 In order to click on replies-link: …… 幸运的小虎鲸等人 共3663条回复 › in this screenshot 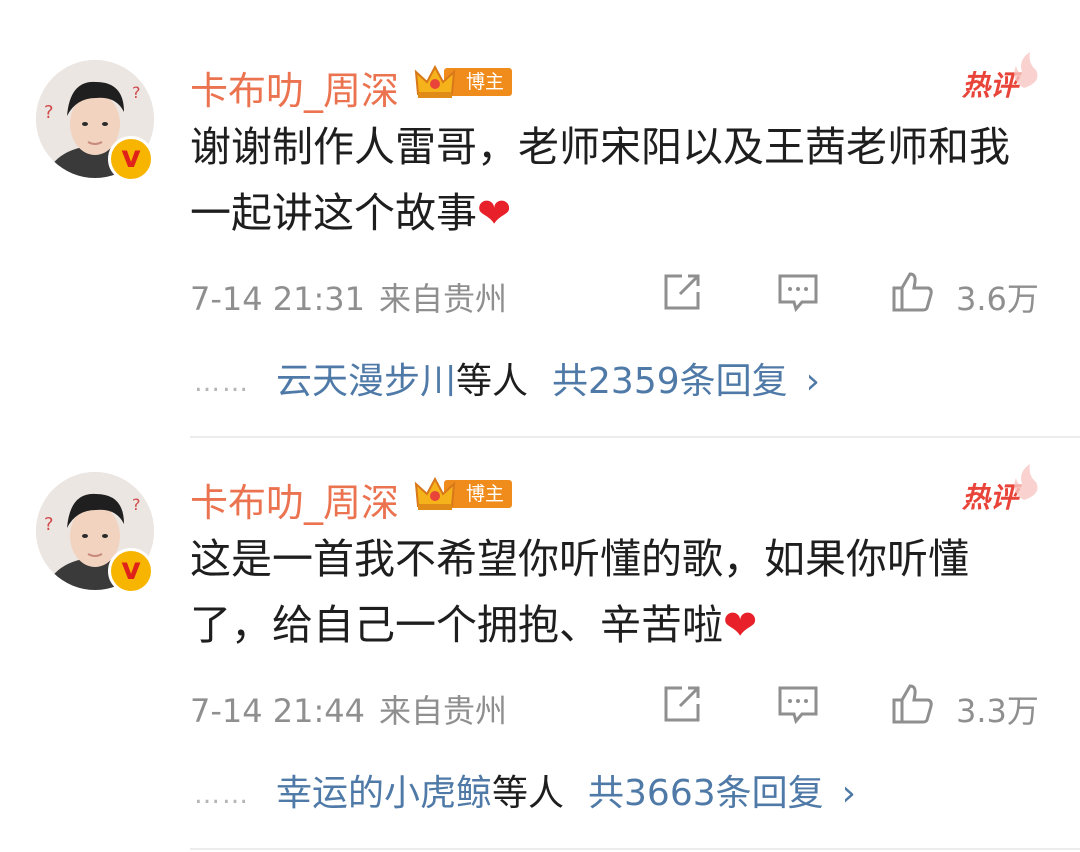, I will do `click(525, 790)`.